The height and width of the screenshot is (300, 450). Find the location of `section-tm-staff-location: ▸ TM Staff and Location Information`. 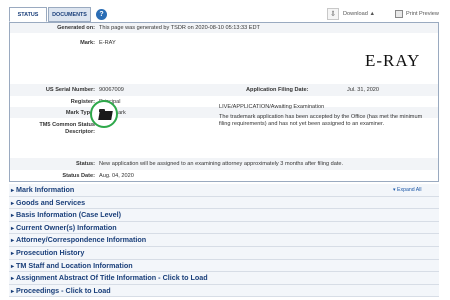

section-tm-staff-location: ▸ TM Staff and Location Information is located at coordinates (224, 266).